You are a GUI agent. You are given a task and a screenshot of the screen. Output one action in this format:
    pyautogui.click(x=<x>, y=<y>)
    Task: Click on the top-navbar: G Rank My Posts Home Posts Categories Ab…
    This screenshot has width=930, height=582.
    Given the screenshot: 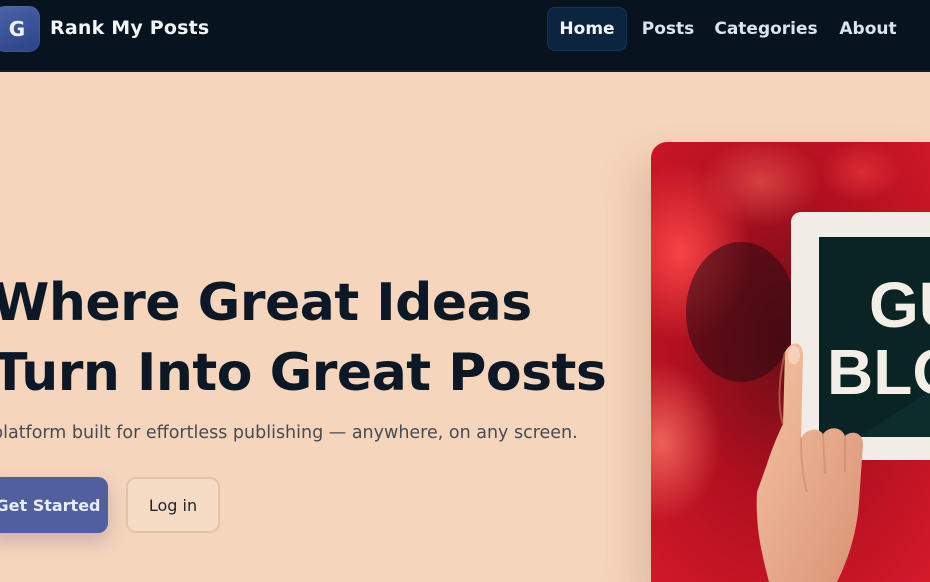 What is the action you would take?
    pyautogui.click(x=465, y=36)
    